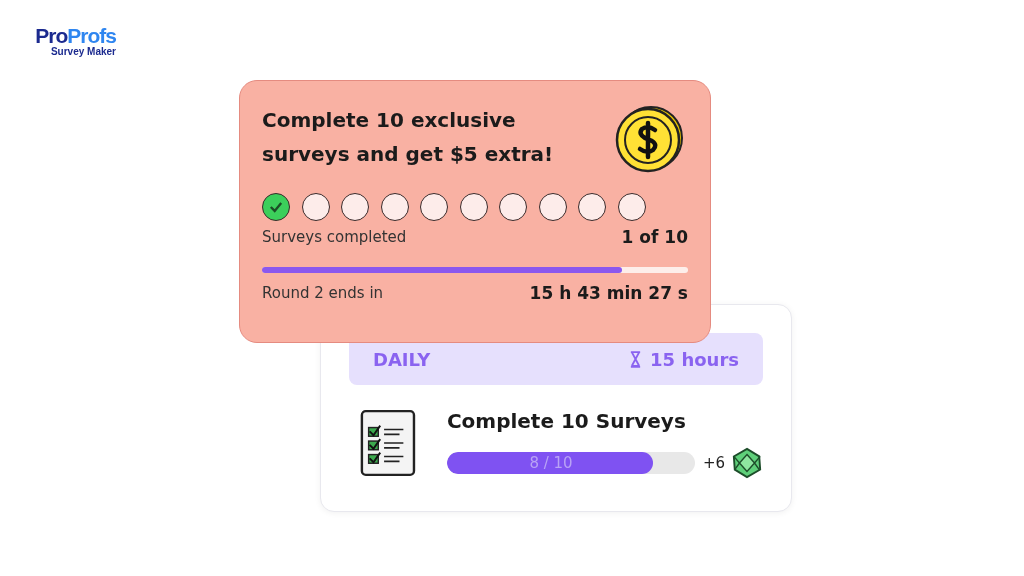 This screenshot has height=576, width=1024. What do you see at coordinates (551, 463) in the screenshot?
I see `task-progress-reading: 8 / 10` at bounding box center [551, 463].